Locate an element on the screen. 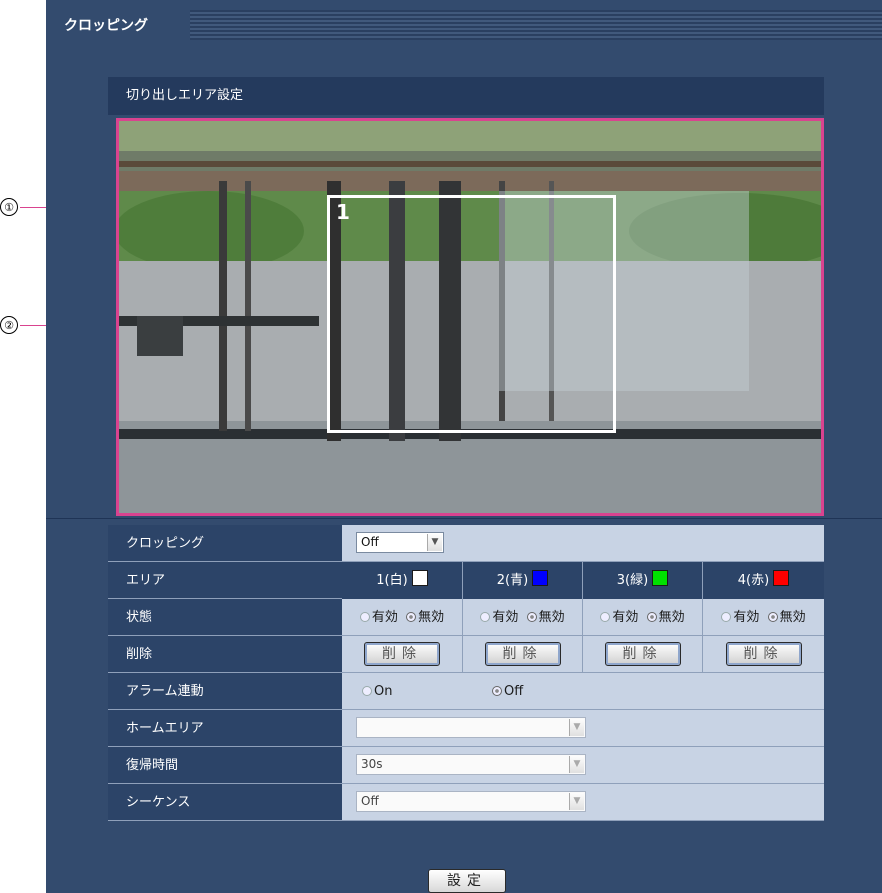  delete-button-1: 削除 is located at coordinates (402, 654).